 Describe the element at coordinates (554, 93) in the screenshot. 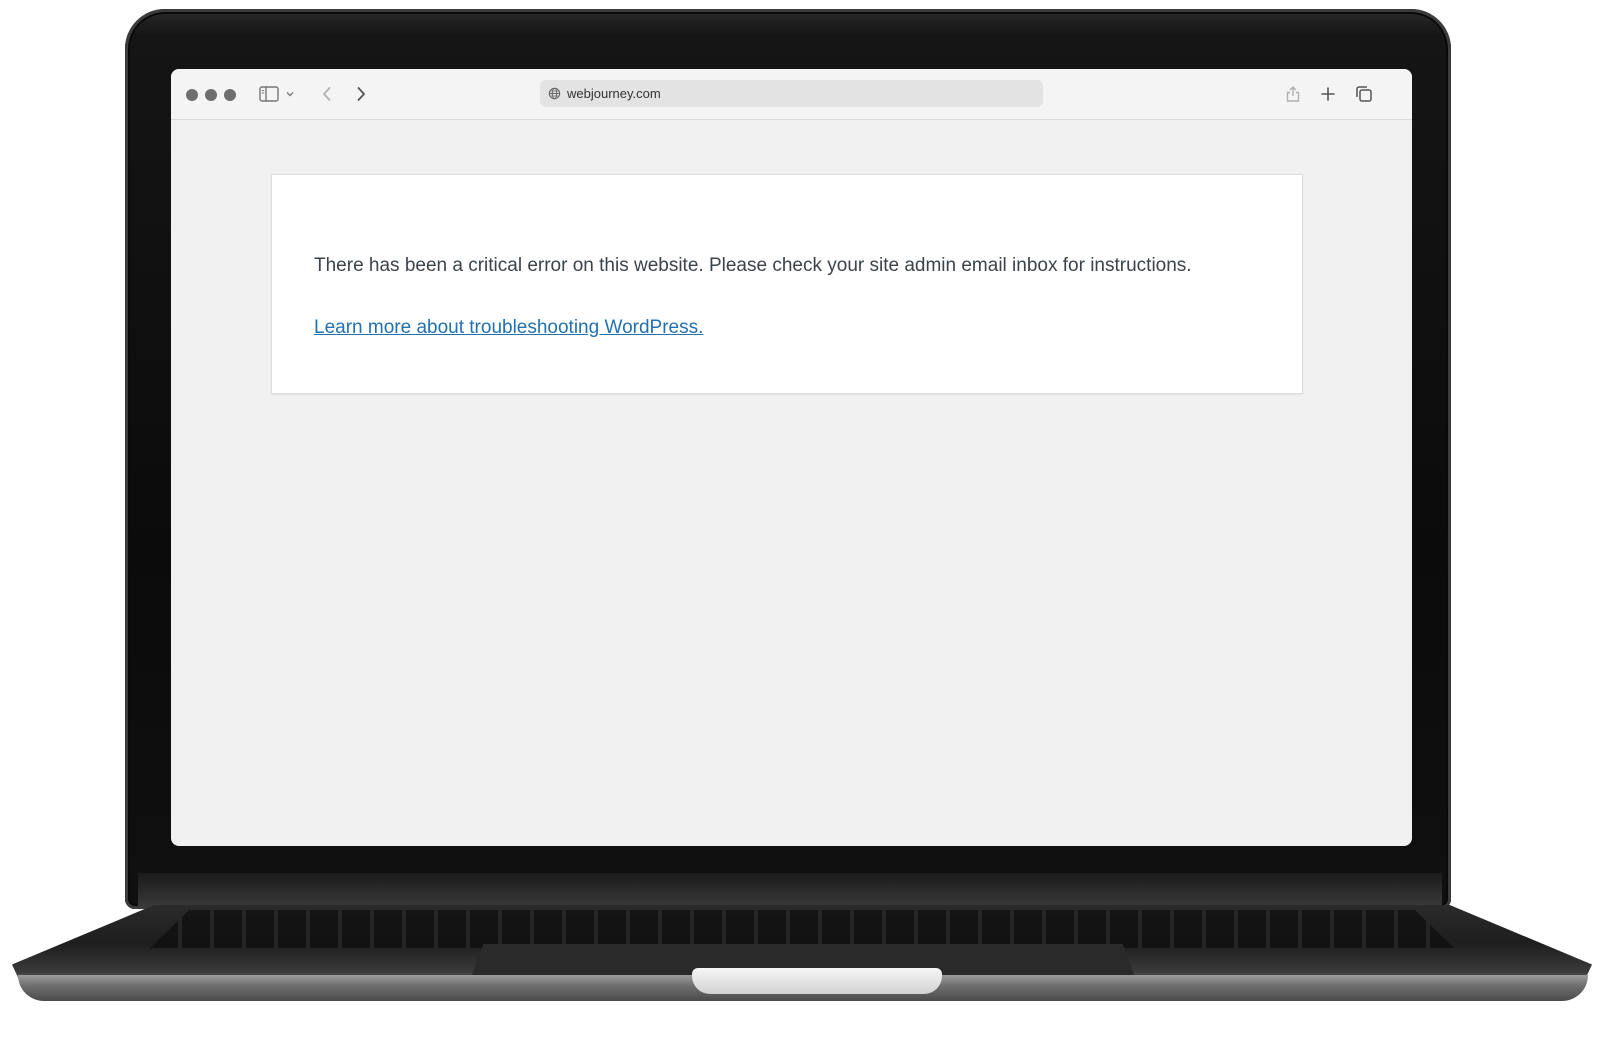

I see `globe-icon` at that location.